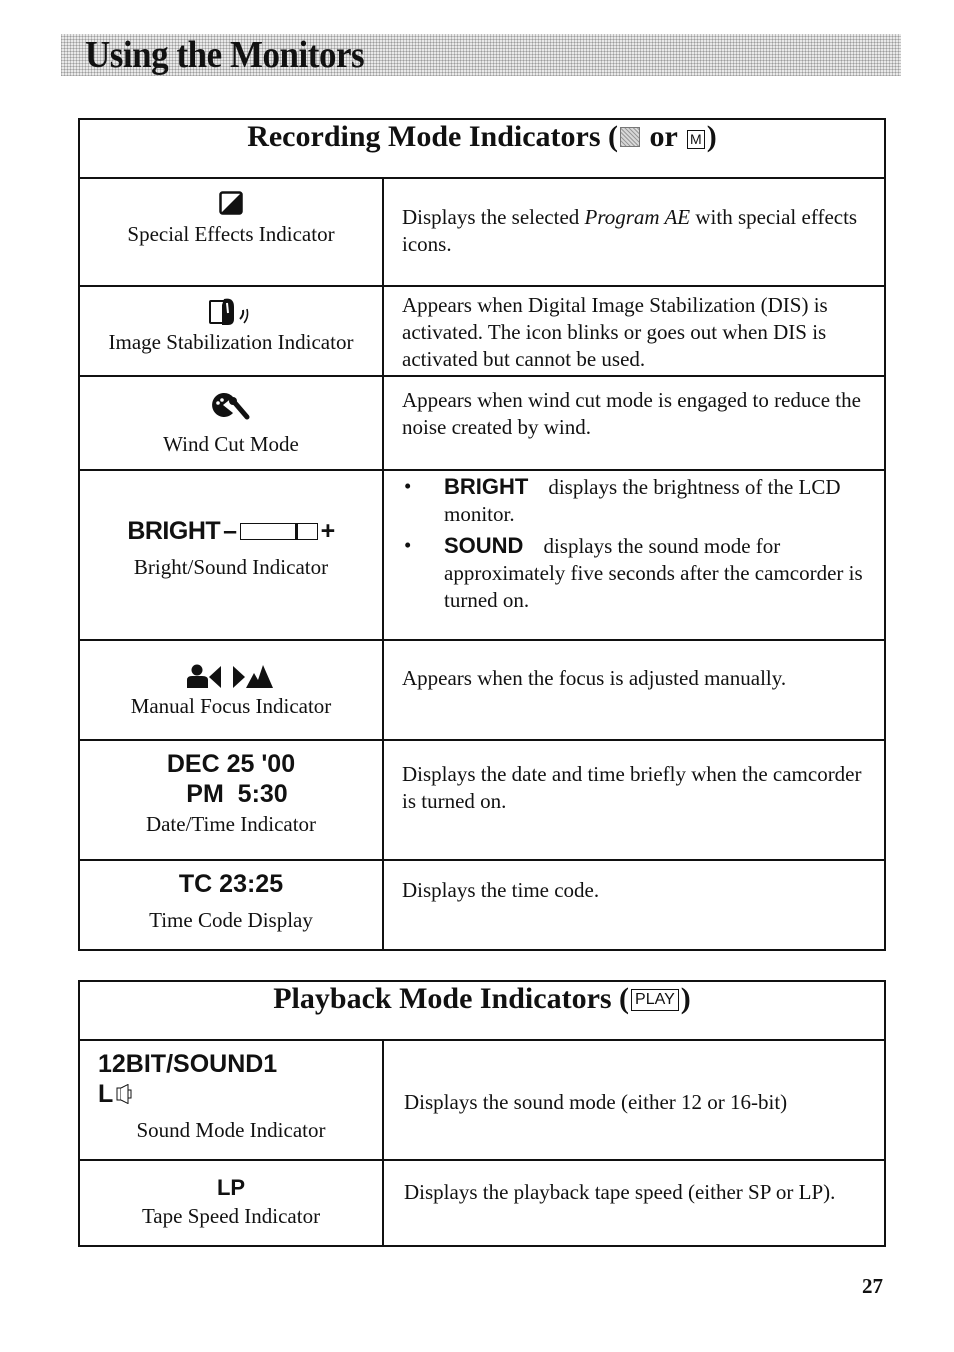  Describe the element at coordinates (231, 567) in the screenshot. I see `indicator-caption: Bright/Sound Indicator` at that location.